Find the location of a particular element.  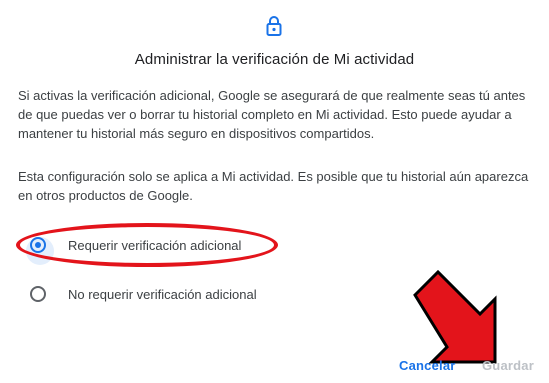

lock-icon is located at coordinates (274, 26).